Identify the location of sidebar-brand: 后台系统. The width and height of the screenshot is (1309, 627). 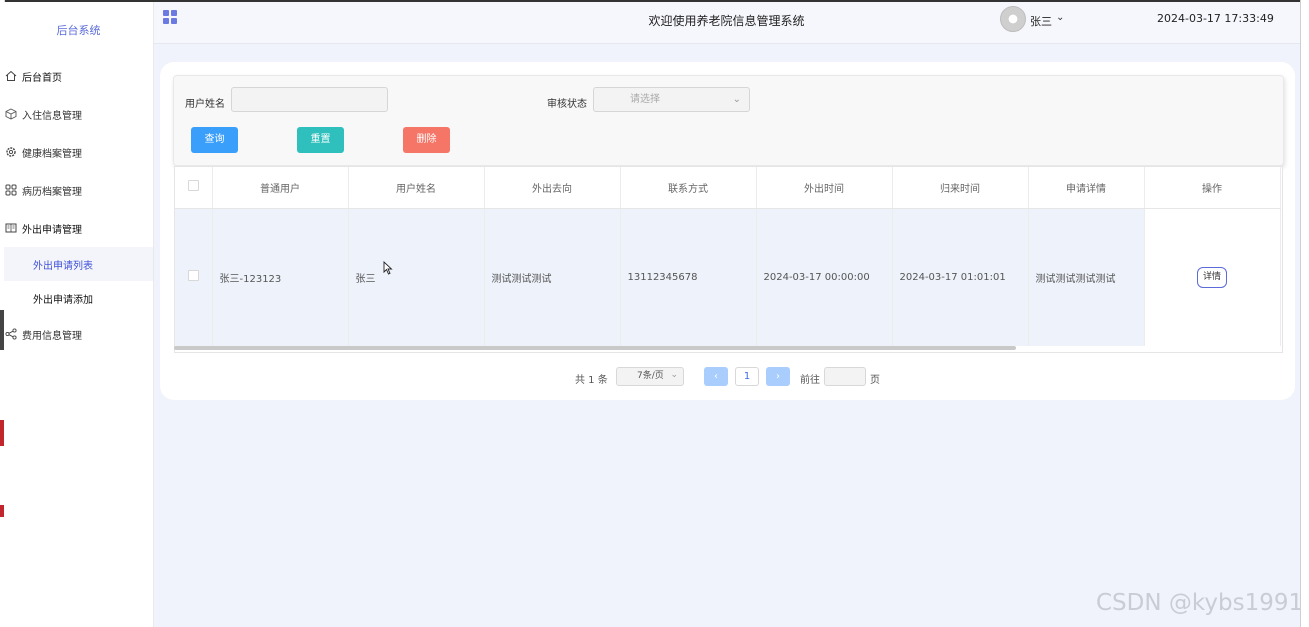
(78, 30).